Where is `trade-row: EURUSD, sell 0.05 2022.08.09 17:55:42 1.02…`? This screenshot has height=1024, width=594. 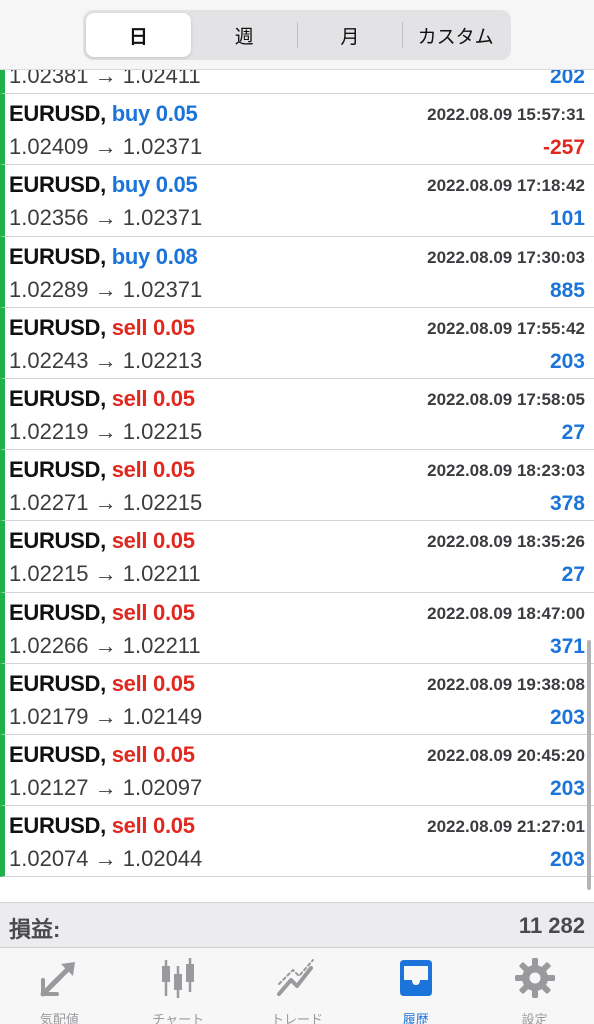
trade-row: EURUSD, sell 0.05 2022.08.09 17:55:42 1.02… is located at coordinates (297, 343).